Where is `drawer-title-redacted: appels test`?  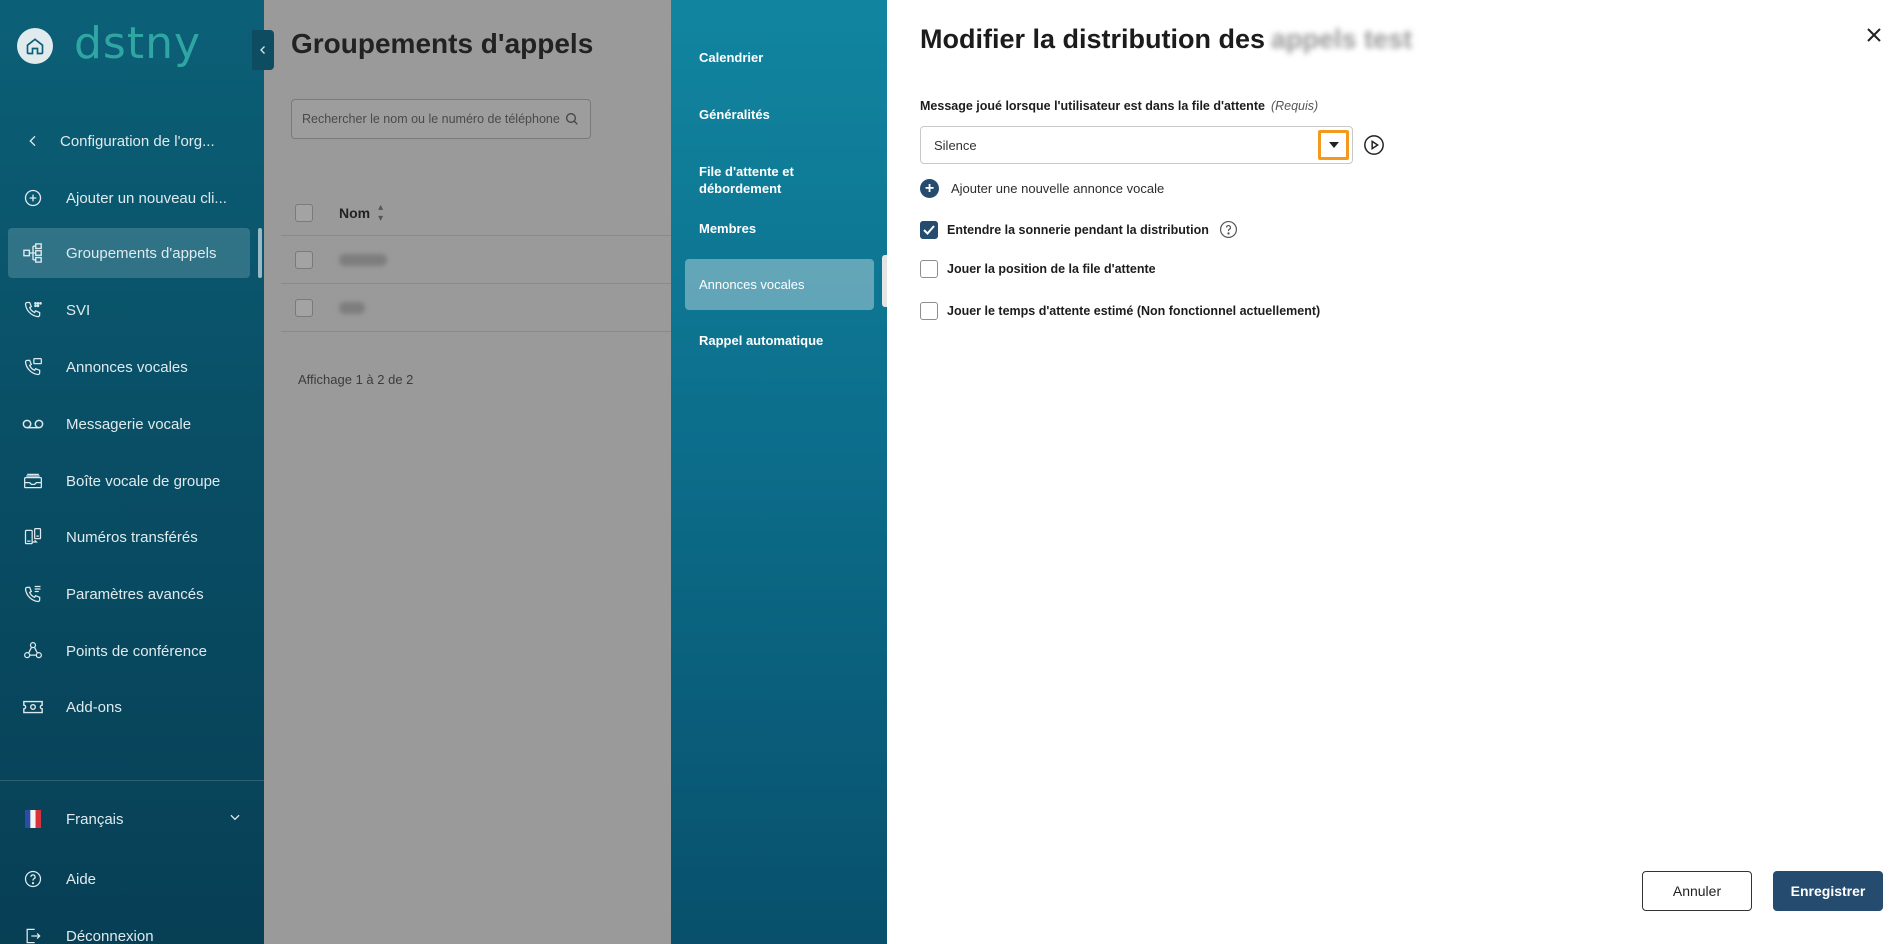 drawer-title-redacted: appels test is located at coordinates (1342, 39).